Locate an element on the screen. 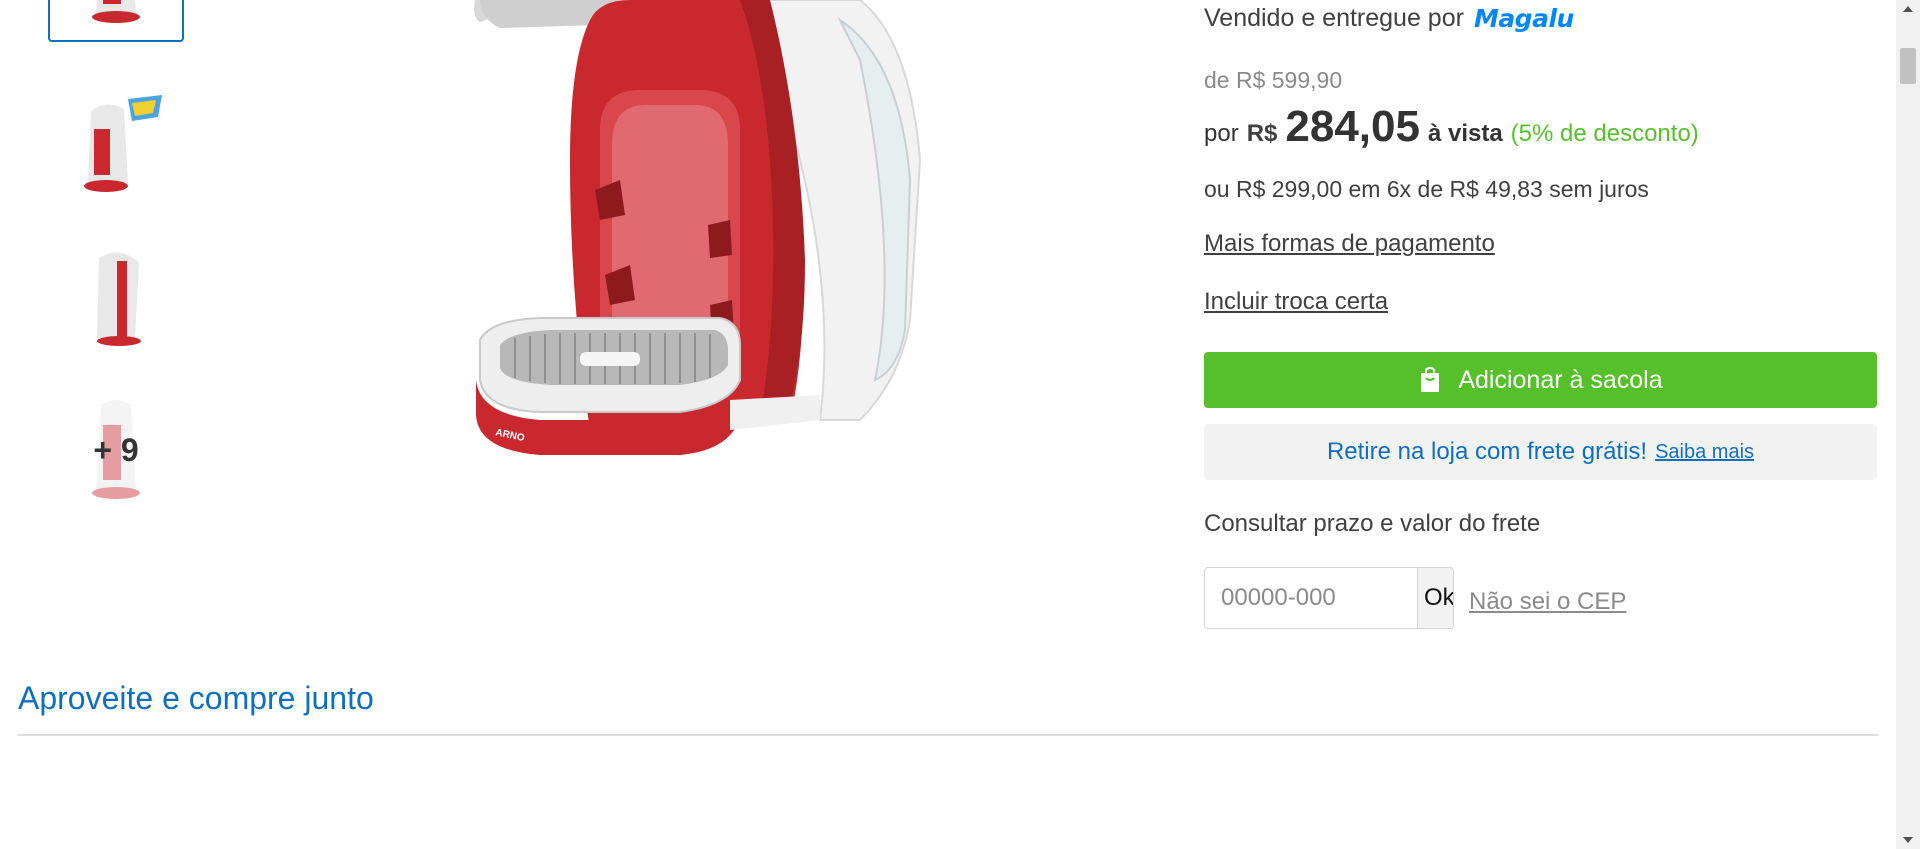 The image size is (1920, 849). unknown-cep-link: Não sei o CEP is located at coordinates (1547, 602).